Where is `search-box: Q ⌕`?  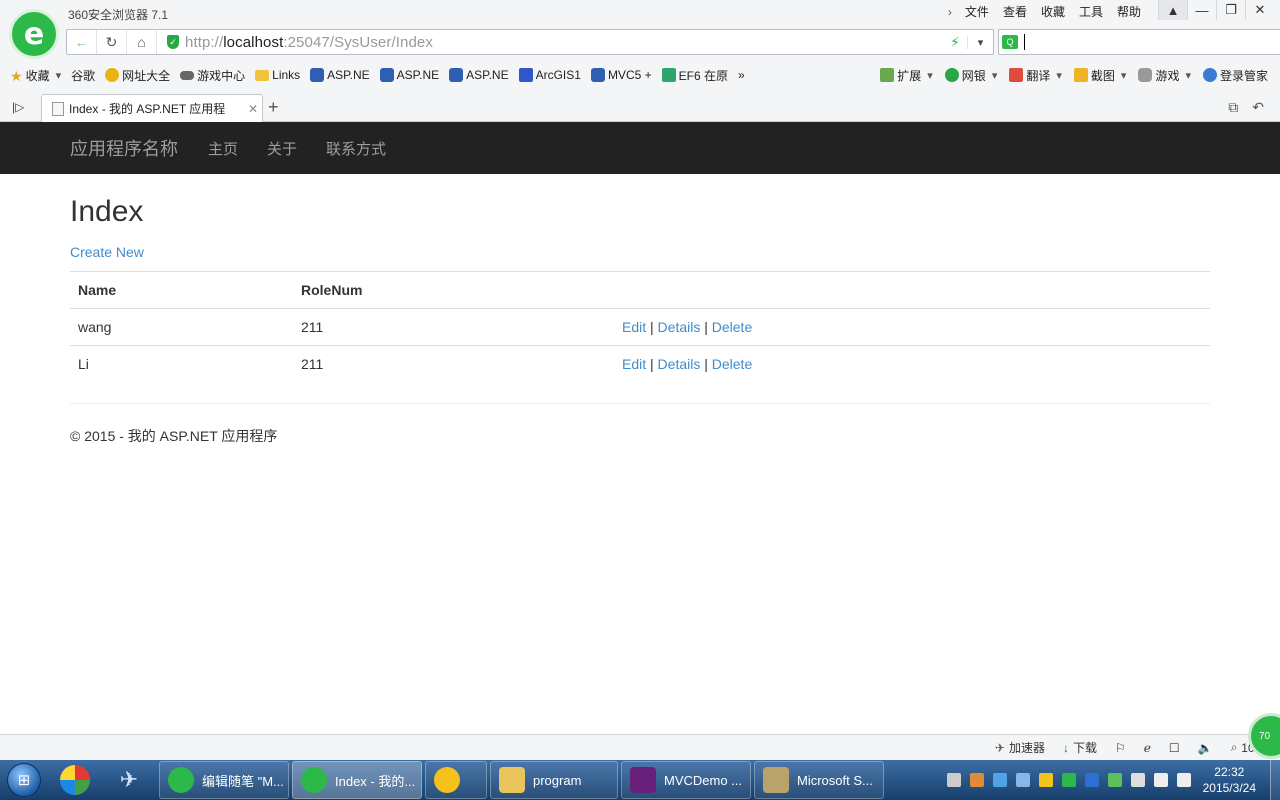 search-box: Q ⌕ is located at coordinates (1139, 42).